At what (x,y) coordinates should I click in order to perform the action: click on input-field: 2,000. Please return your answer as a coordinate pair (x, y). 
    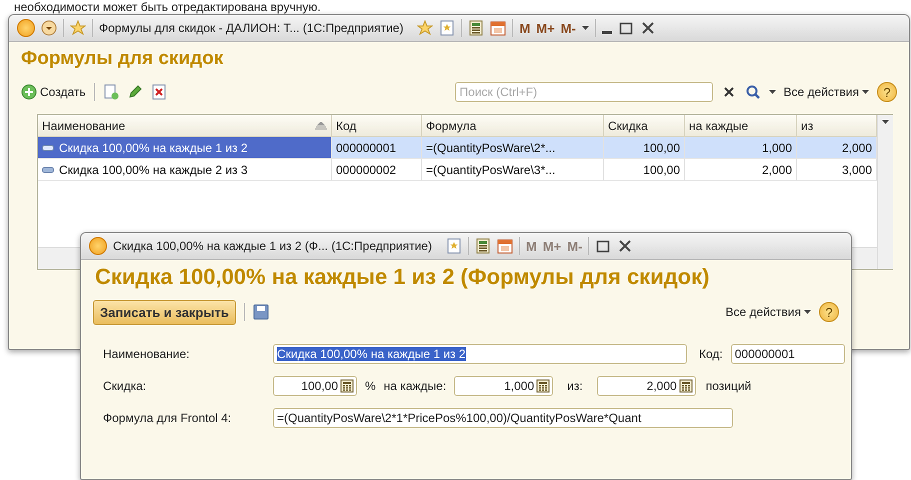
    Looking at the image, I should click on (646, 386).